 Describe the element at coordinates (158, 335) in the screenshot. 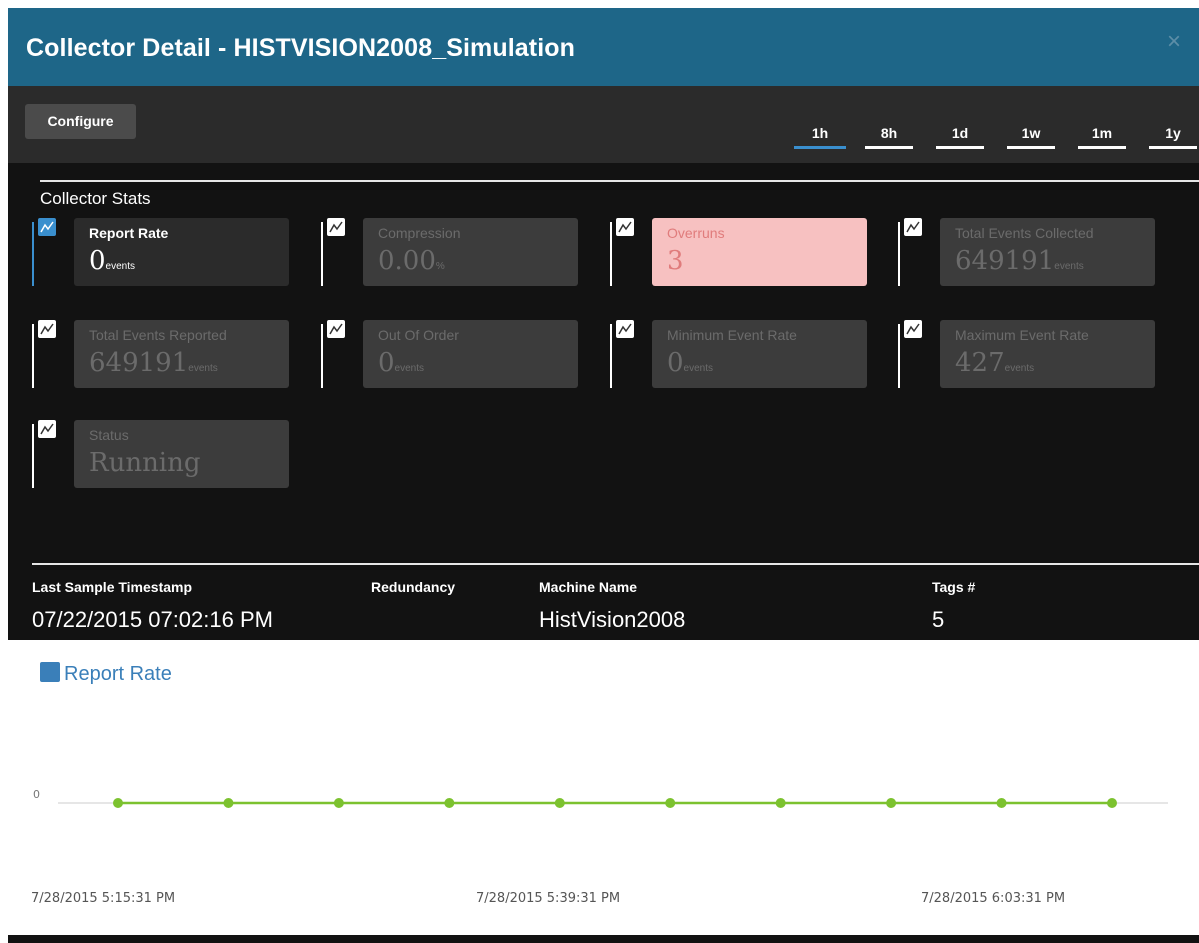

I see `stat-label: Total Events Reported` at that location.